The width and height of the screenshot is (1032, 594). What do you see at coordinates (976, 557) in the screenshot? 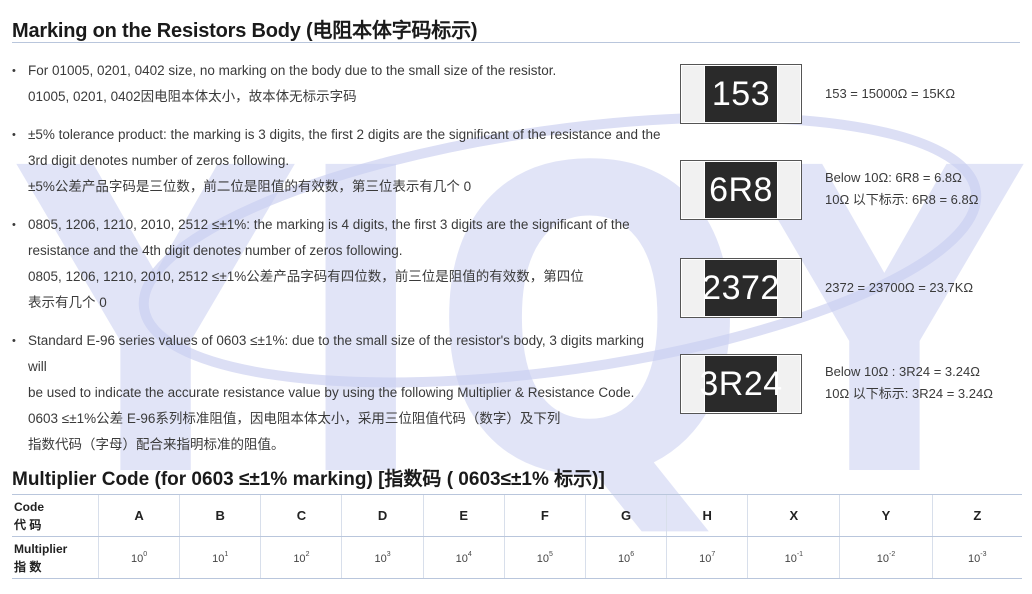
I see `multiplier-cell: 10-3` at bounding box center [976, 557].